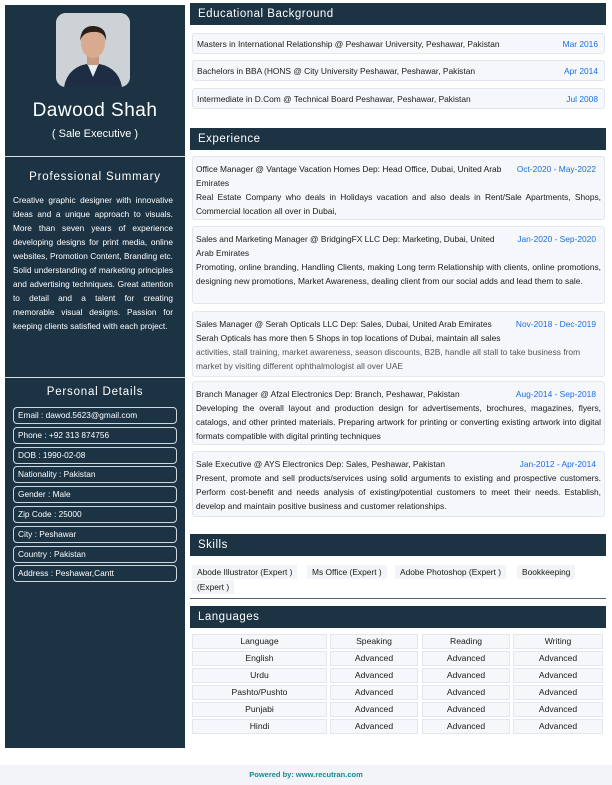 The width and height of the screenshot is (612, 785). I want to click on skill-tag: Ms Office (Expert ), so click(347, 572).